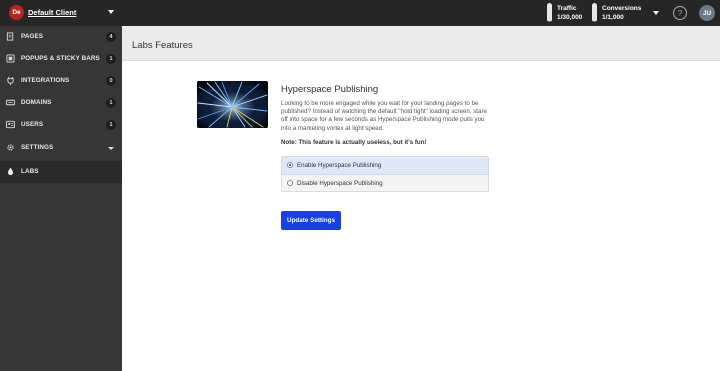 This screenshot has height=371, width=720. I want to click on pages-icon, so click(10, 36).